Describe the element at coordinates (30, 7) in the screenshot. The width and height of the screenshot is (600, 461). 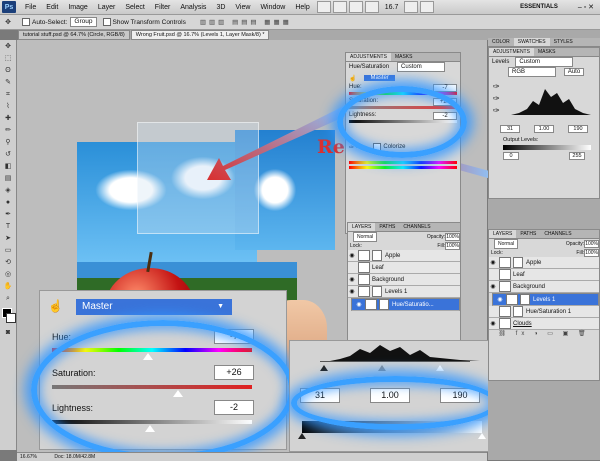
I see `menu-file: File` at that location.